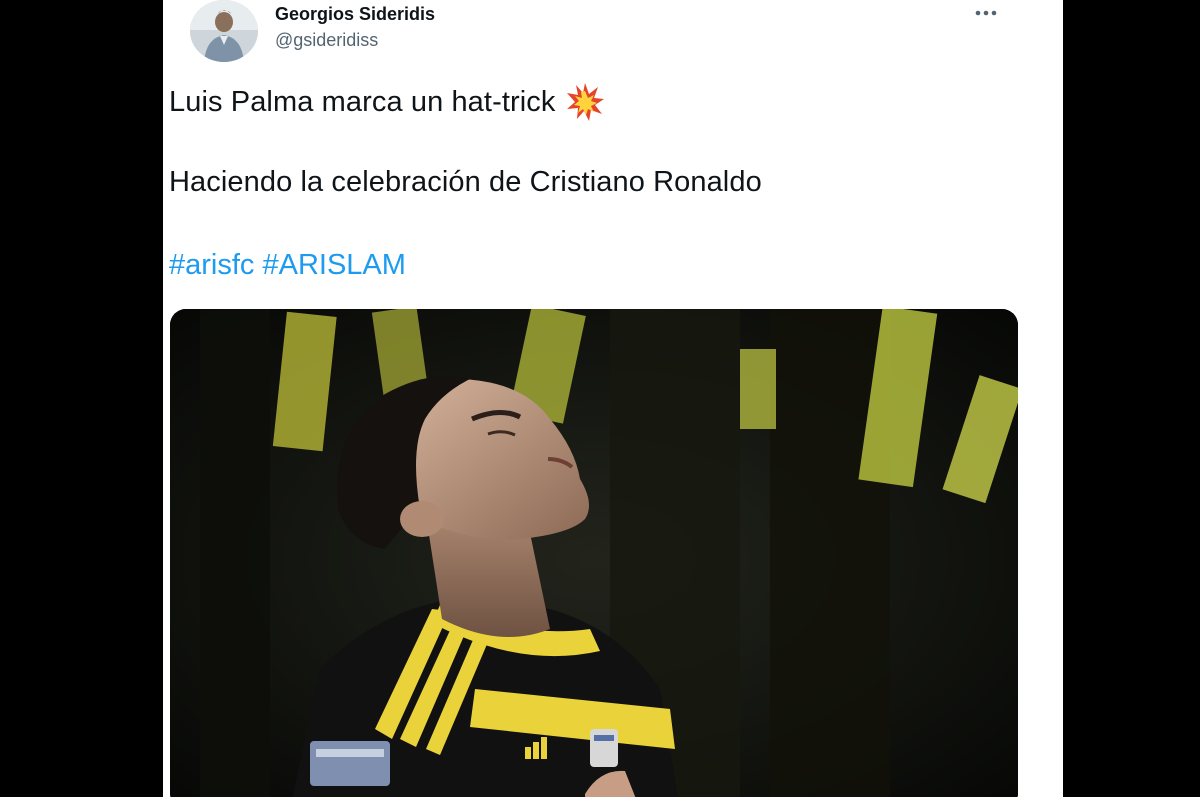 Image resolution: width=1200 pixels, height=797 pixels. I want to click on more-horizontal-icon, so click(986, 13).